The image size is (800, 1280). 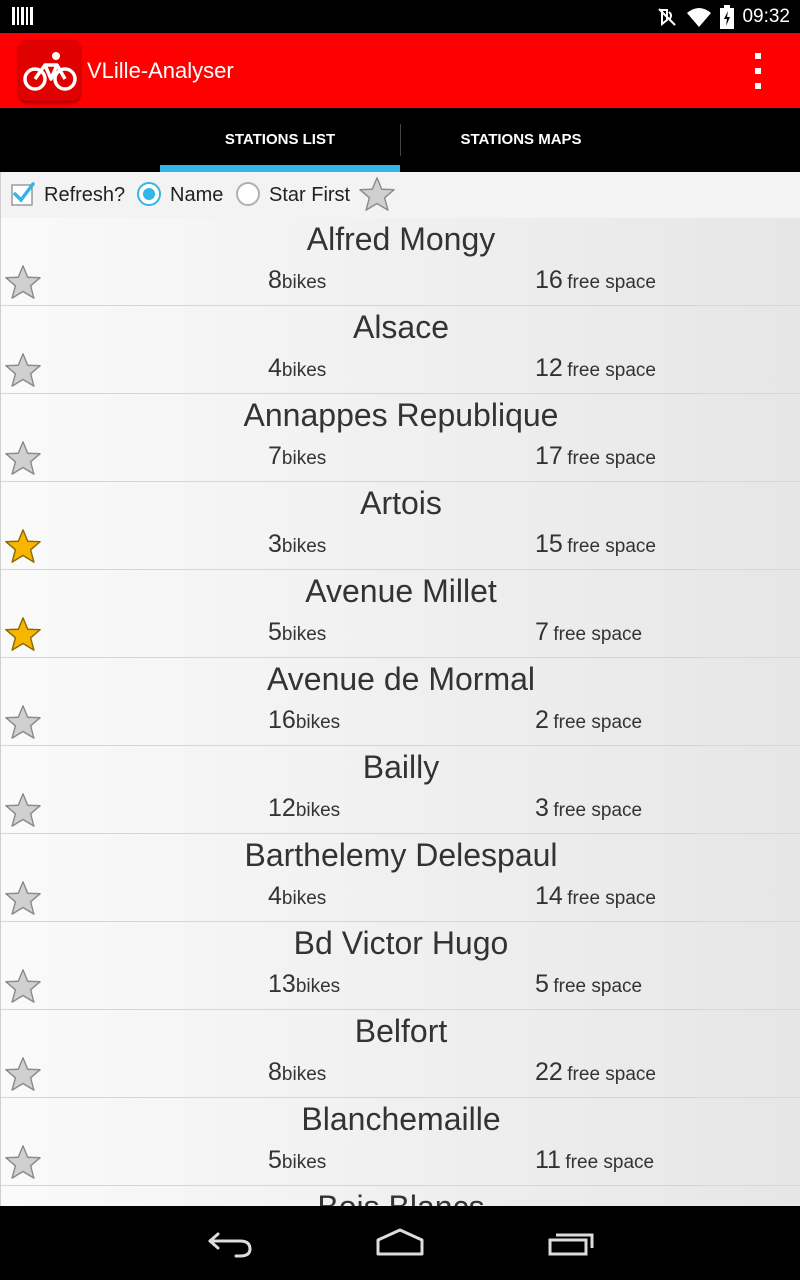 What do you see at coordinates (309, 195) in the screenshot?
I see `sort-star-label: Star First` at bounding box center [309, 195].